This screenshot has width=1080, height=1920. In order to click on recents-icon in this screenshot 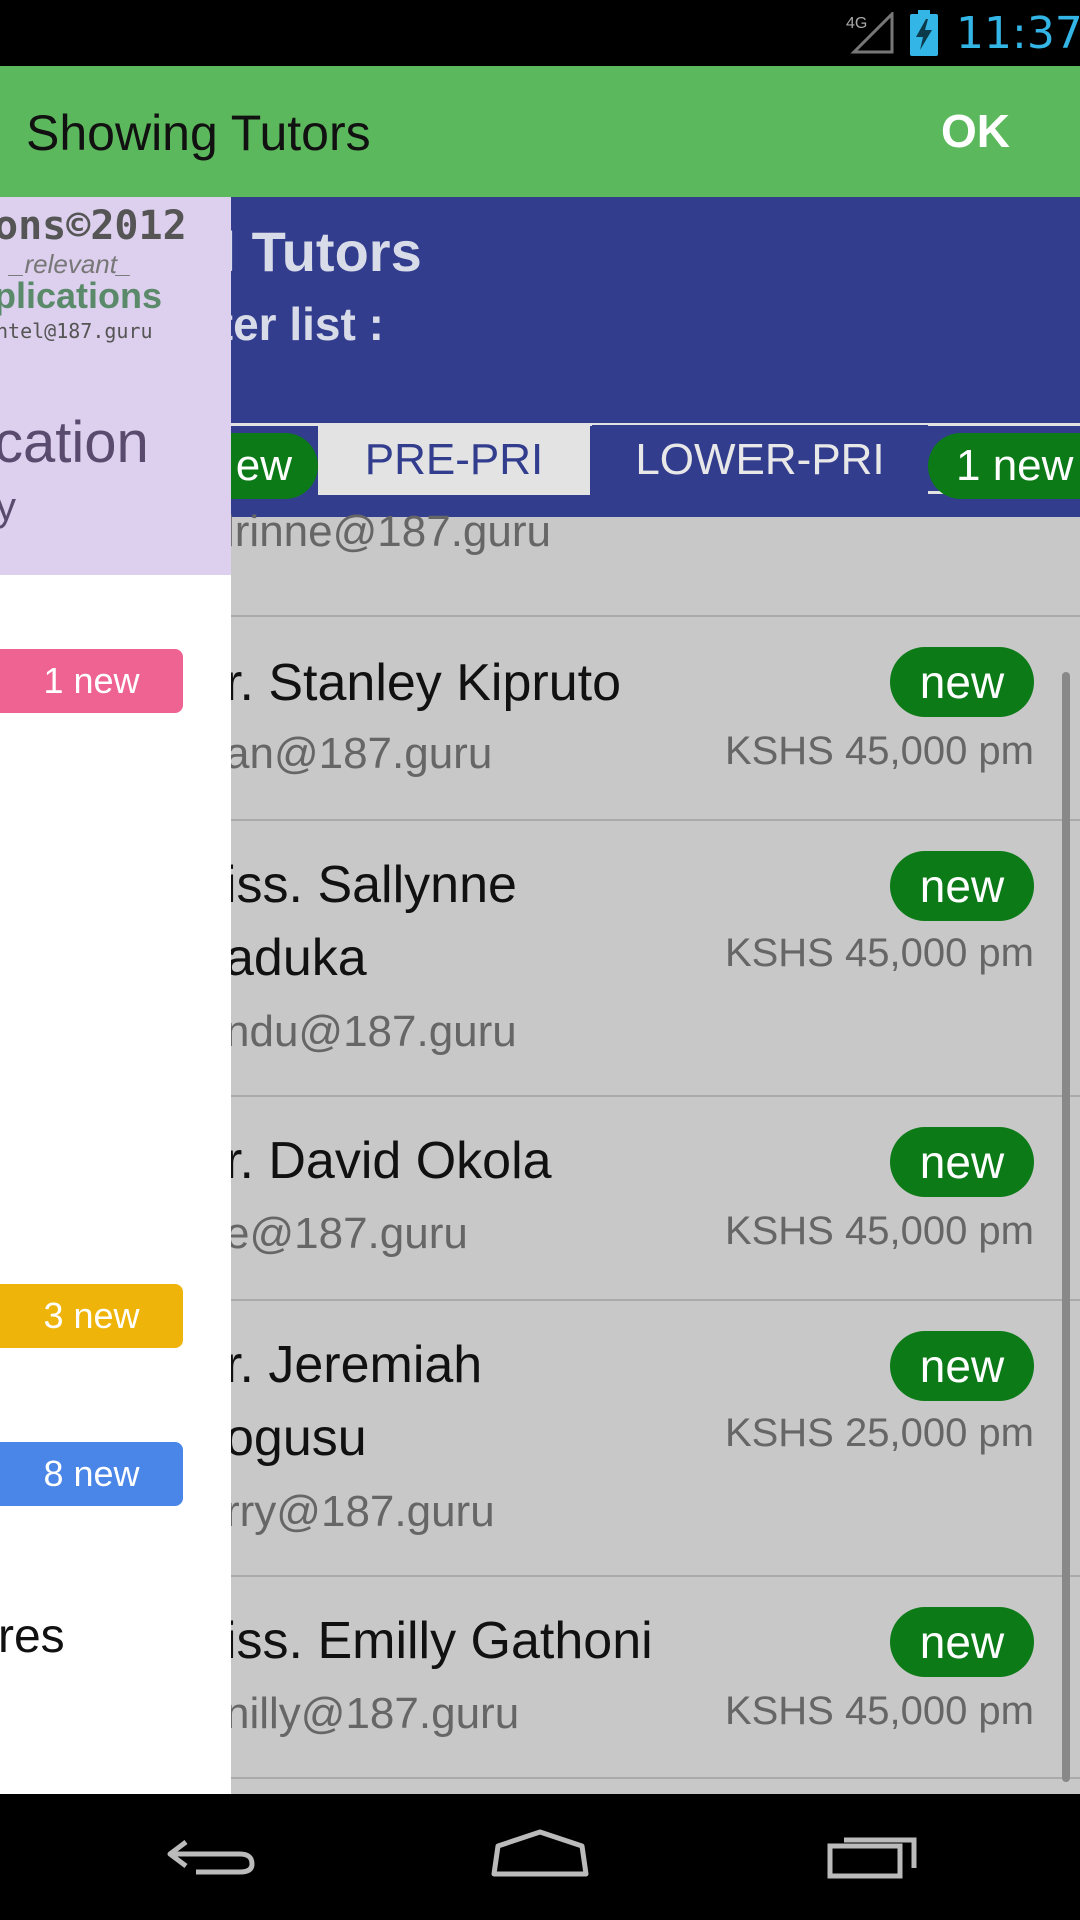, I will do `click(874, 1854)`.